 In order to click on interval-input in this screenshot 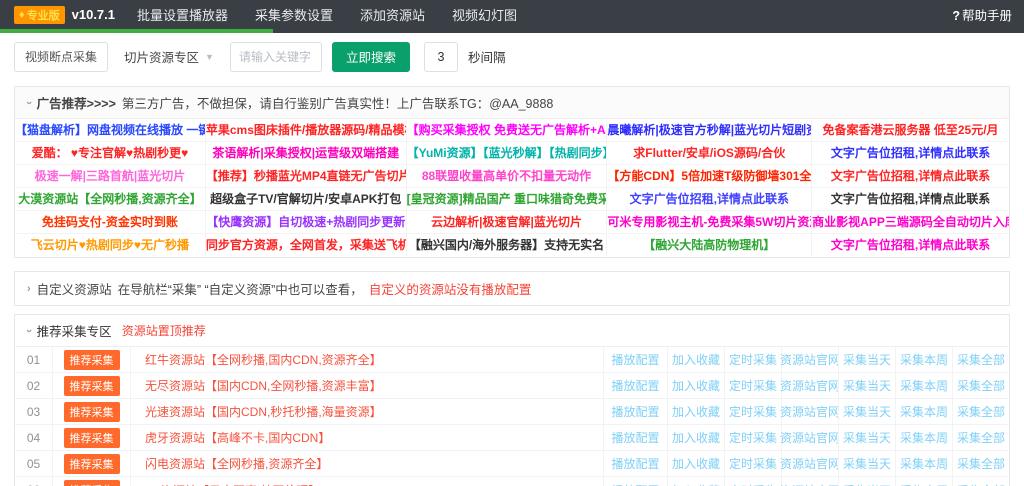, I will do `click(440, 56)`.